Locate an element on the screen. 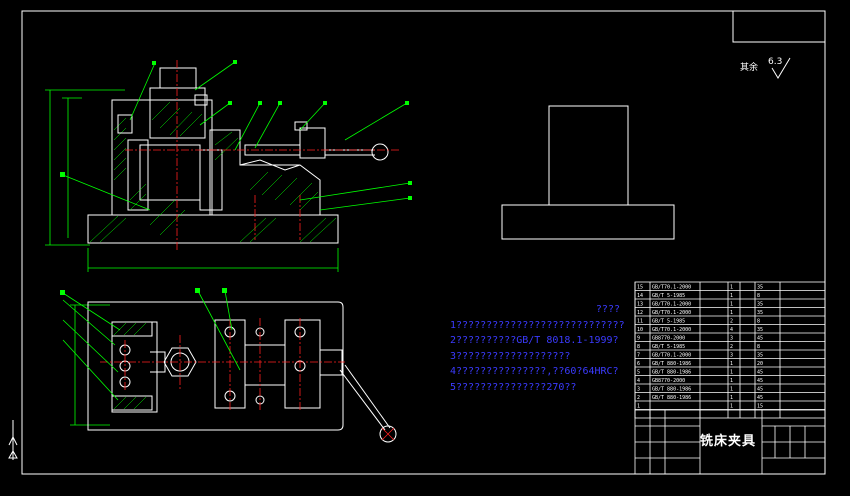  ucs-icon is located at coordinates (13, 440).